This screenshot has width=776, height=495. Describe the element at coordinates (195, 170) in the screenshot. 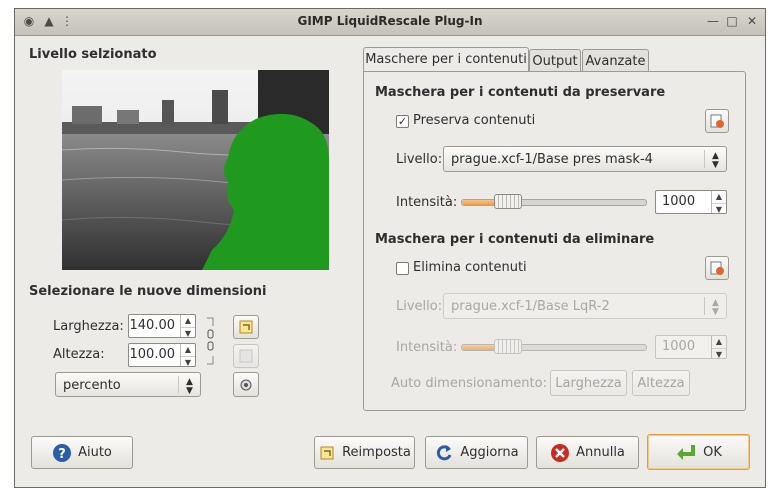

I see `layer-preview-image` at that location.